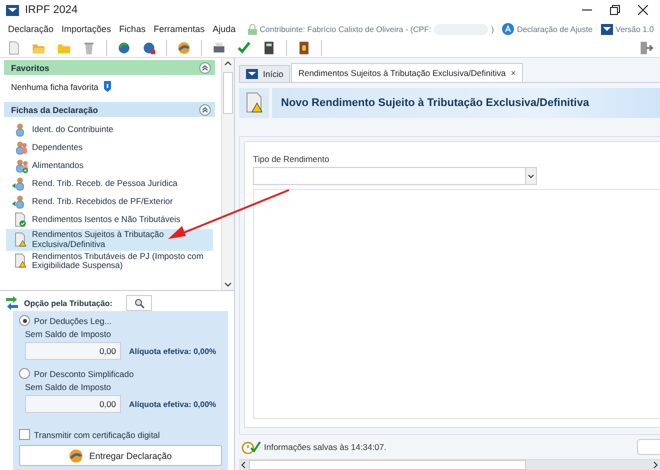  Describe the element at coordinates (109, 261) in the screenshot. I see `sidebar-item: Rendimentos Tributáveis de PJ (Imposto com Exigibilidade Suspensa)` at that location.